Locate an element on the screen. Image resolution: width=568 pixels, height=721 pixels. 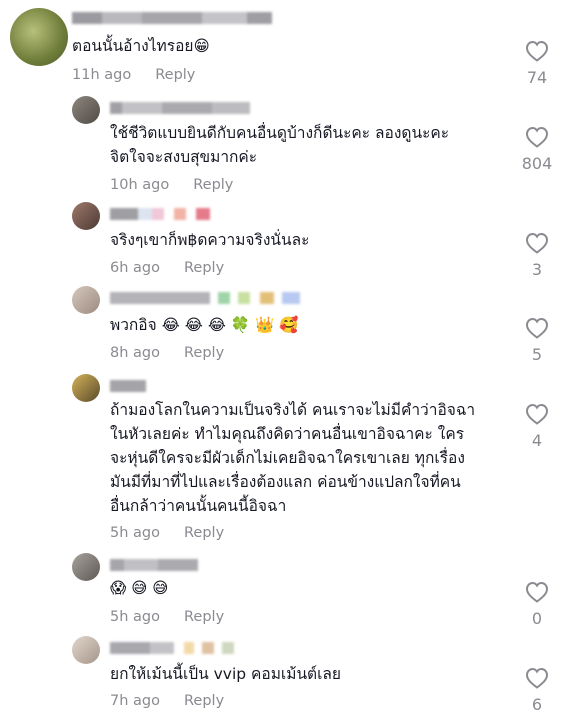
comment-meta: 8h ago Reply is located at coordinates (167, 353).